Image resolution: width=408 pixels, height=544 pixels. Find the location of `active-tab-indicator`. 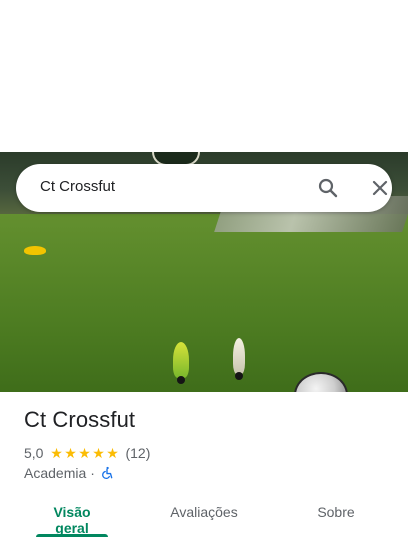

active-tab-indicator is located at coordinates (72, 535).